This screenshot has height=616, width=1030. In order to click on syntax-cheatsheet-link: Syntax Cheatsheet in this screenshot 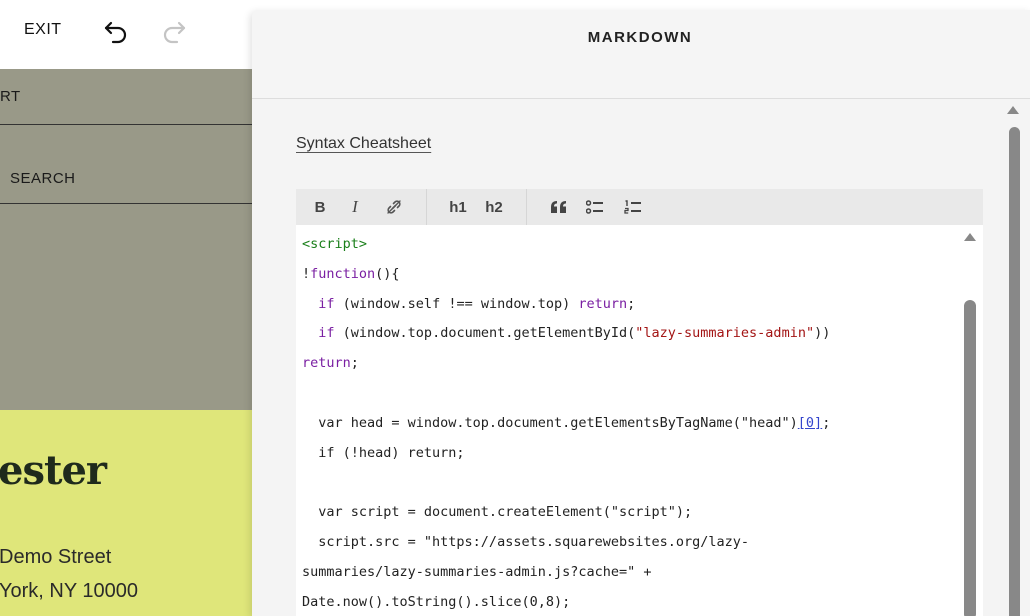, I will do `click(363, 144)`.